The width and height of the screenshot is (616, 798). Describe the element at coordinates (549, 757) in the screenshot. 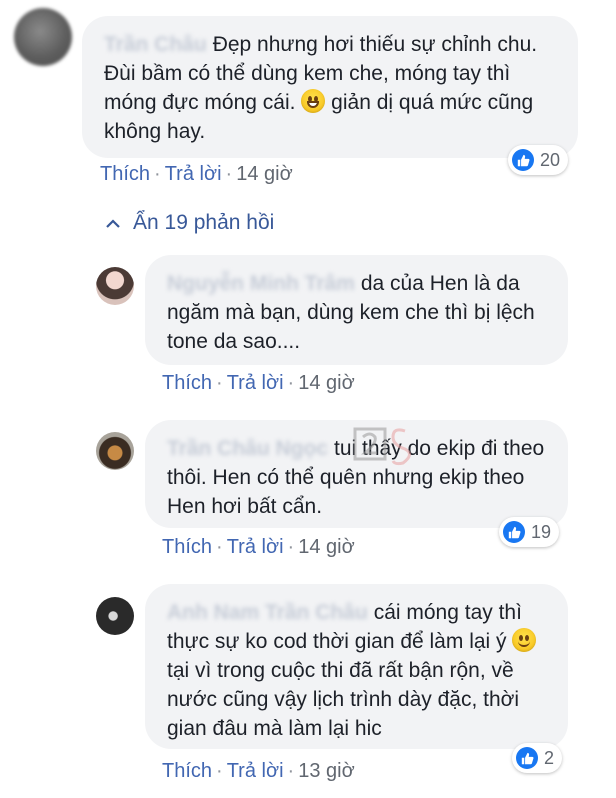

I see `reaction-count-value: 2` at that location.